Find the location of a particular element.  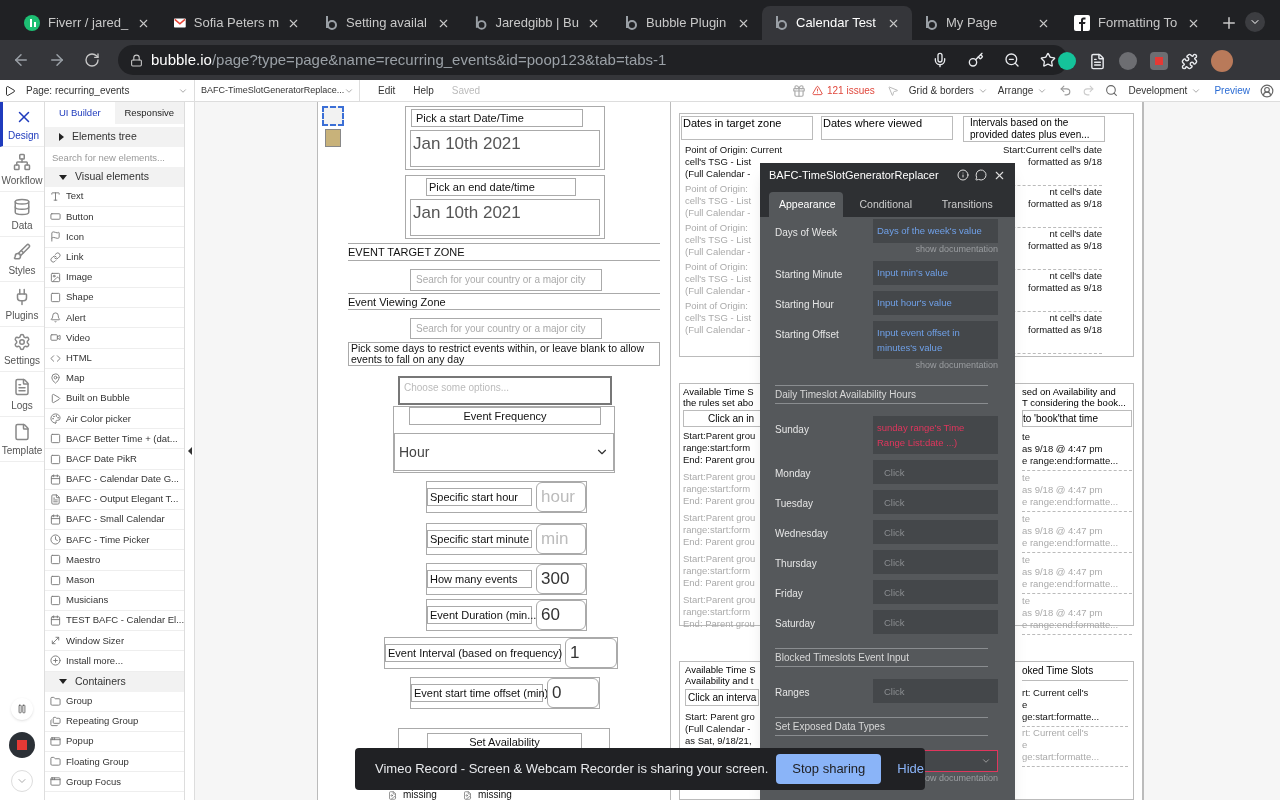

undo-icon is located at coordinates (1066, 90).